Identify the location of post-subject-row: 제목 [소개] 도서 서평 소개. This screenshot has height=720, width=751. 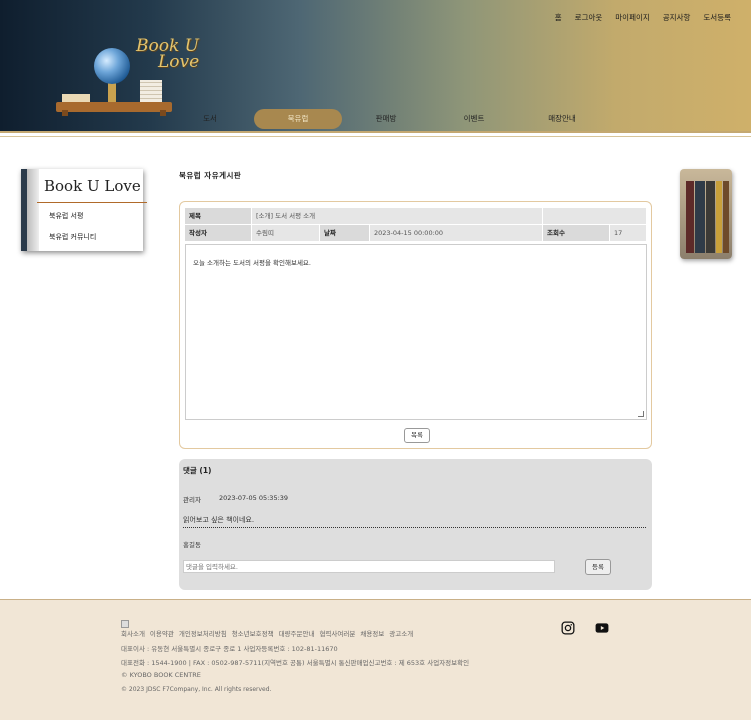
(416, 216).